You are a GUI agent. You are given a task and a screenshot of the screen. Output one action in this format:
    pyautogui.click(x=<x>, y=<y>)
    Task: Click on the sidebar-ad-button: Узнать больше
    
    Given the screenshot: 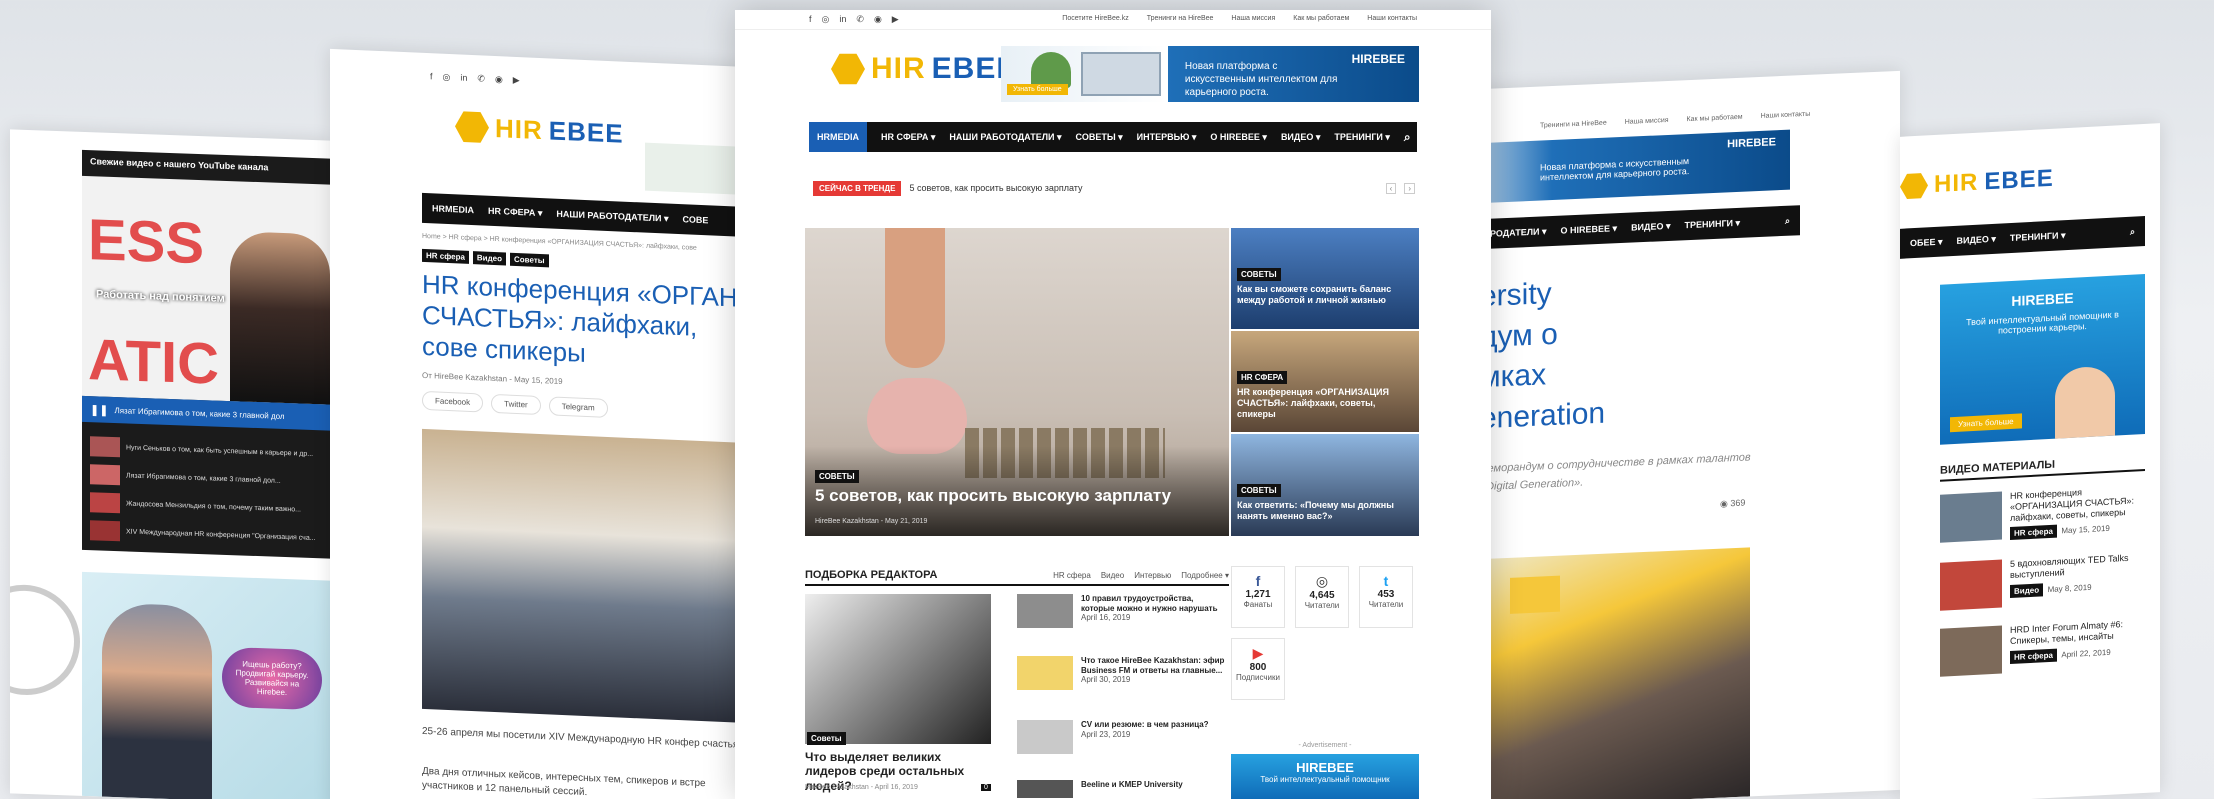 What is the action you would take?
    pyautogui.click(x=1986, y=423)
    